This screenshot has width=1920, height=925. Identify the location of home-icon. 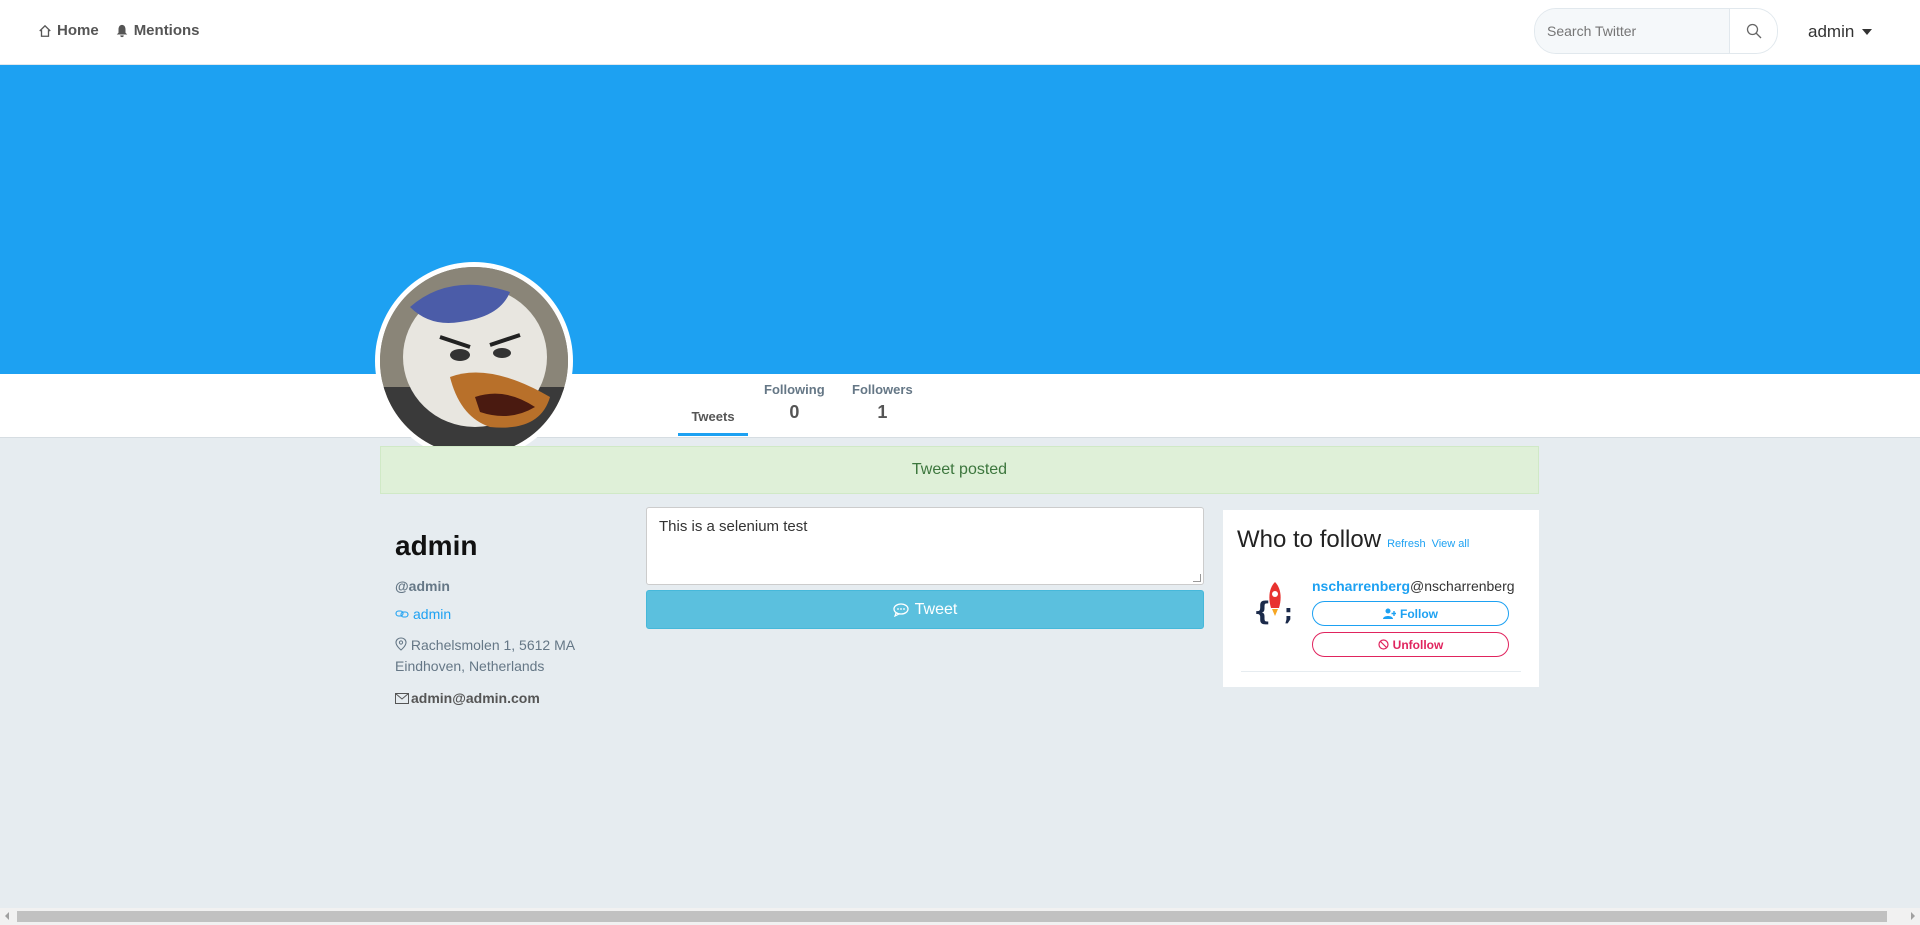
(45, 30).